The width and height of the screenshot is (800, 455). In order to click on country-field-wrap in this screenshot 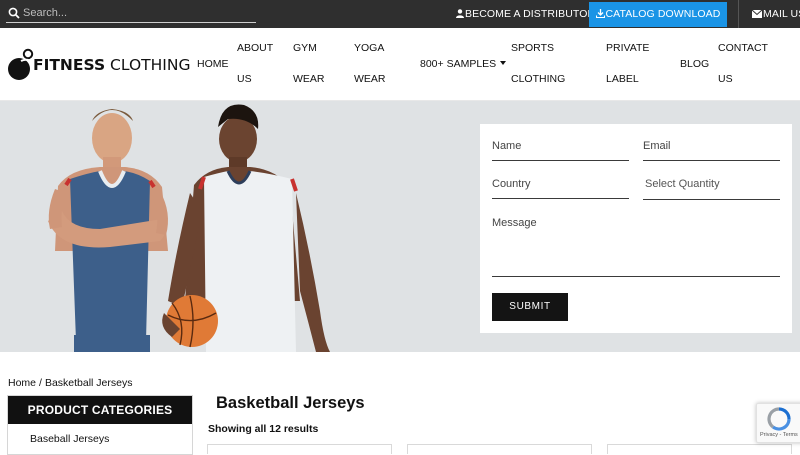, I will do `click(560, 188)`.